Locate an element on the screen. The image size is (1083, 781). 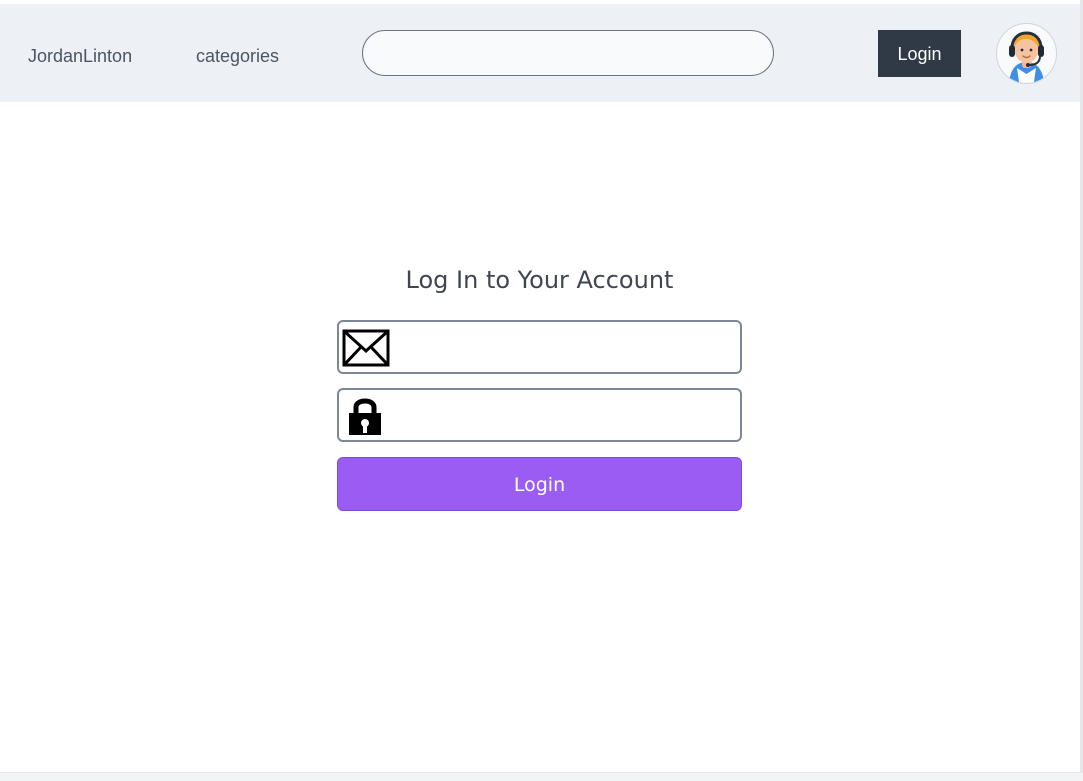
top-navbar: JordanLinton categories Login is located at coordinates (540, 53).